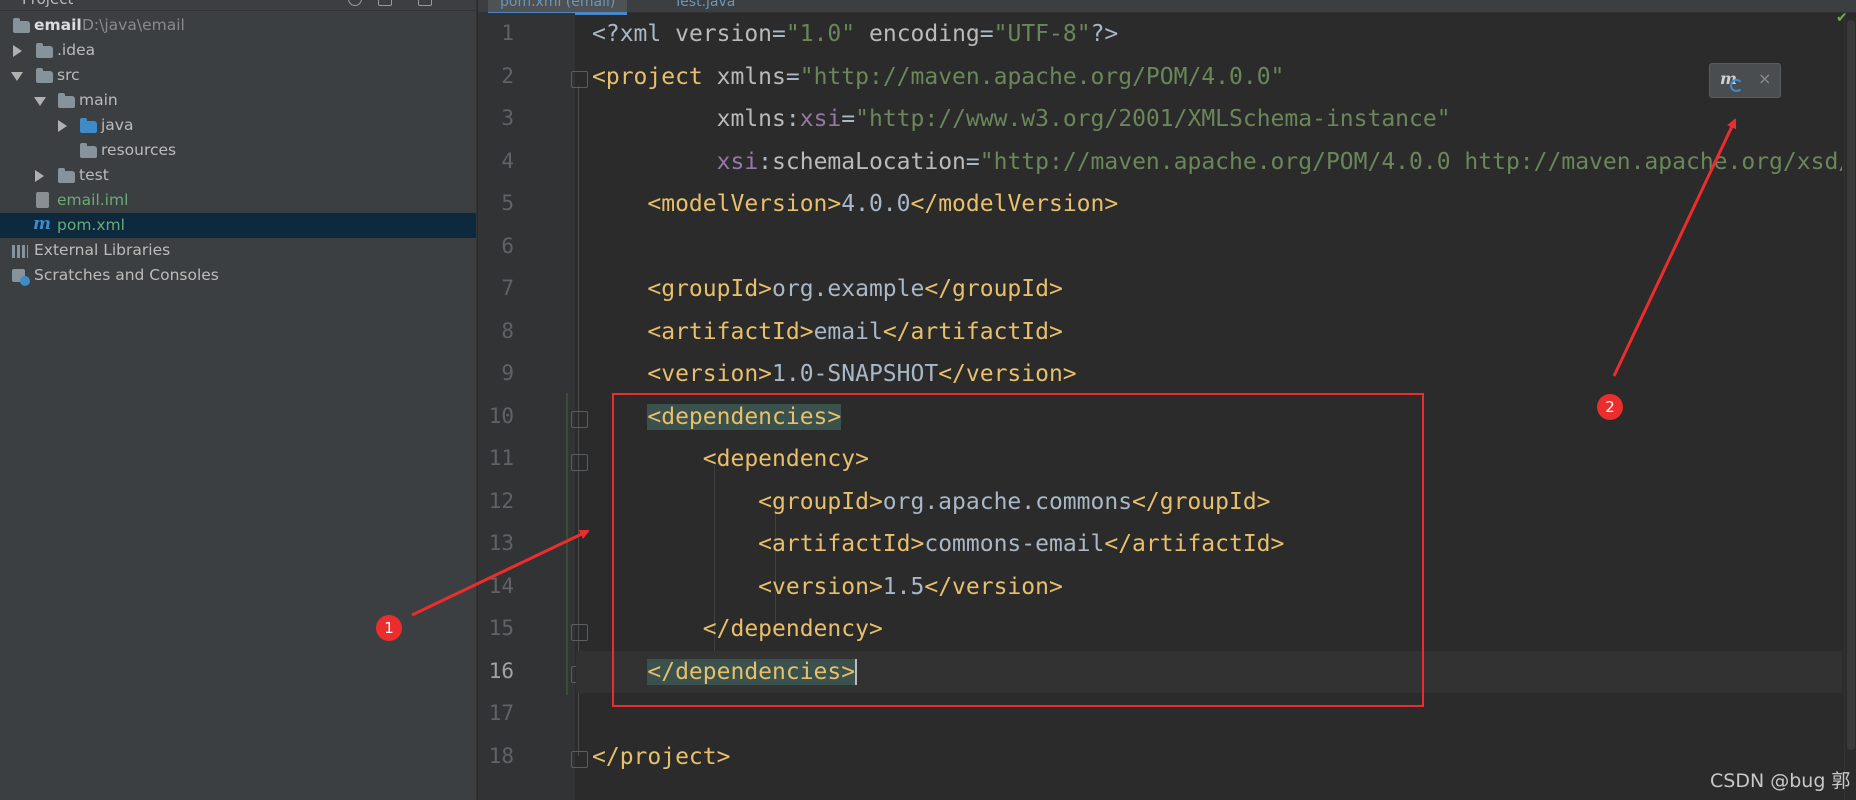 The height and width of the screenshot is (800, 1856). I want to click on code-line: <version>1.0-SNAPSHOT</version>, so click(1209, 374).